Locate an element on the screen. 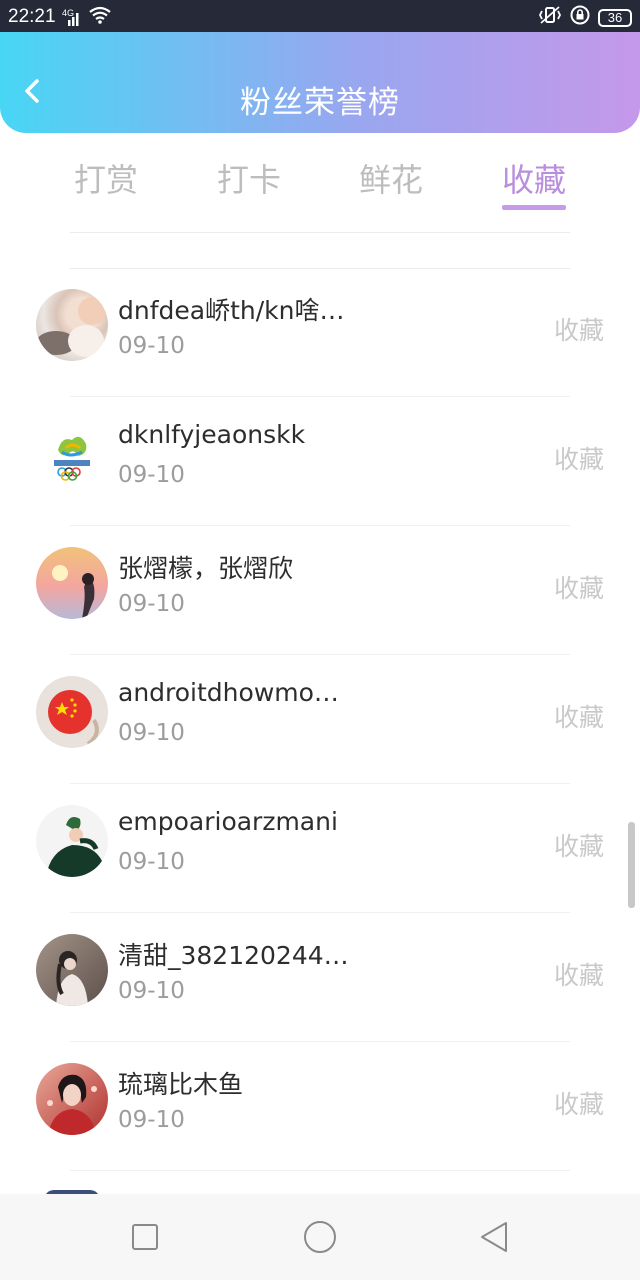 Image resolution: width=640 pixels, height=1280 pixels. divider is located at coordinates (320, 232).